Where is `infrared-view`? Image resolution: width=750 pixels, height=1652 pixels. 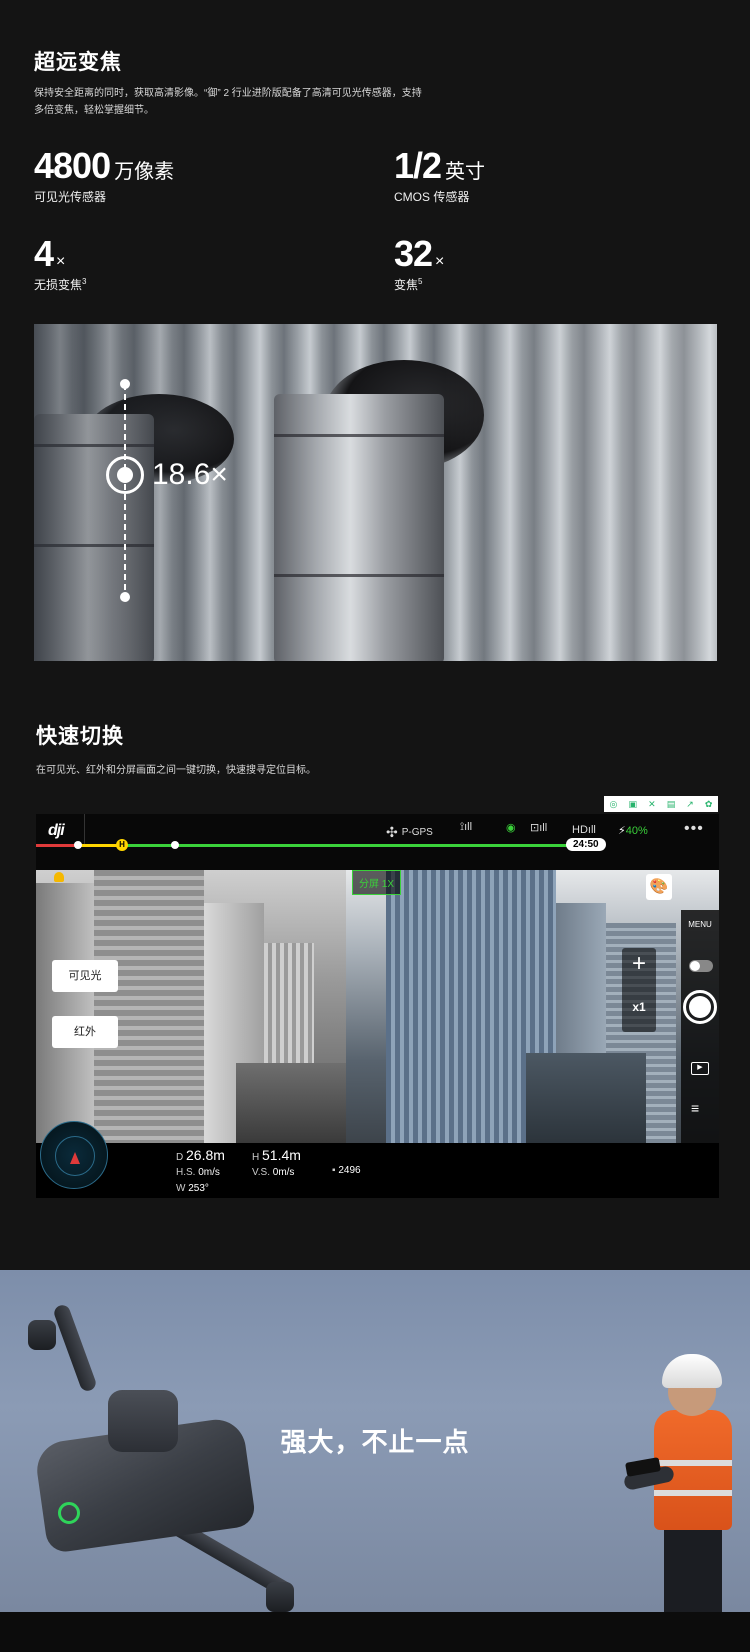 infrared-view is located at coordinates (208, 1006).